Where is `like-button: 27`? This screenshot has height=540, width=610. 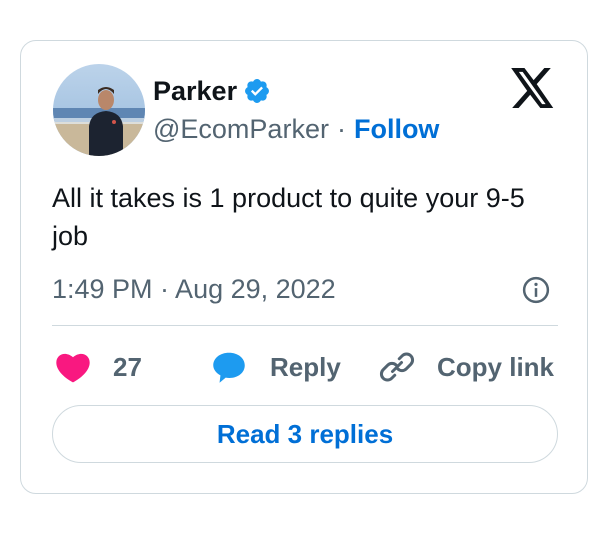
like-button: 27 is located at coordinates (98, 367).